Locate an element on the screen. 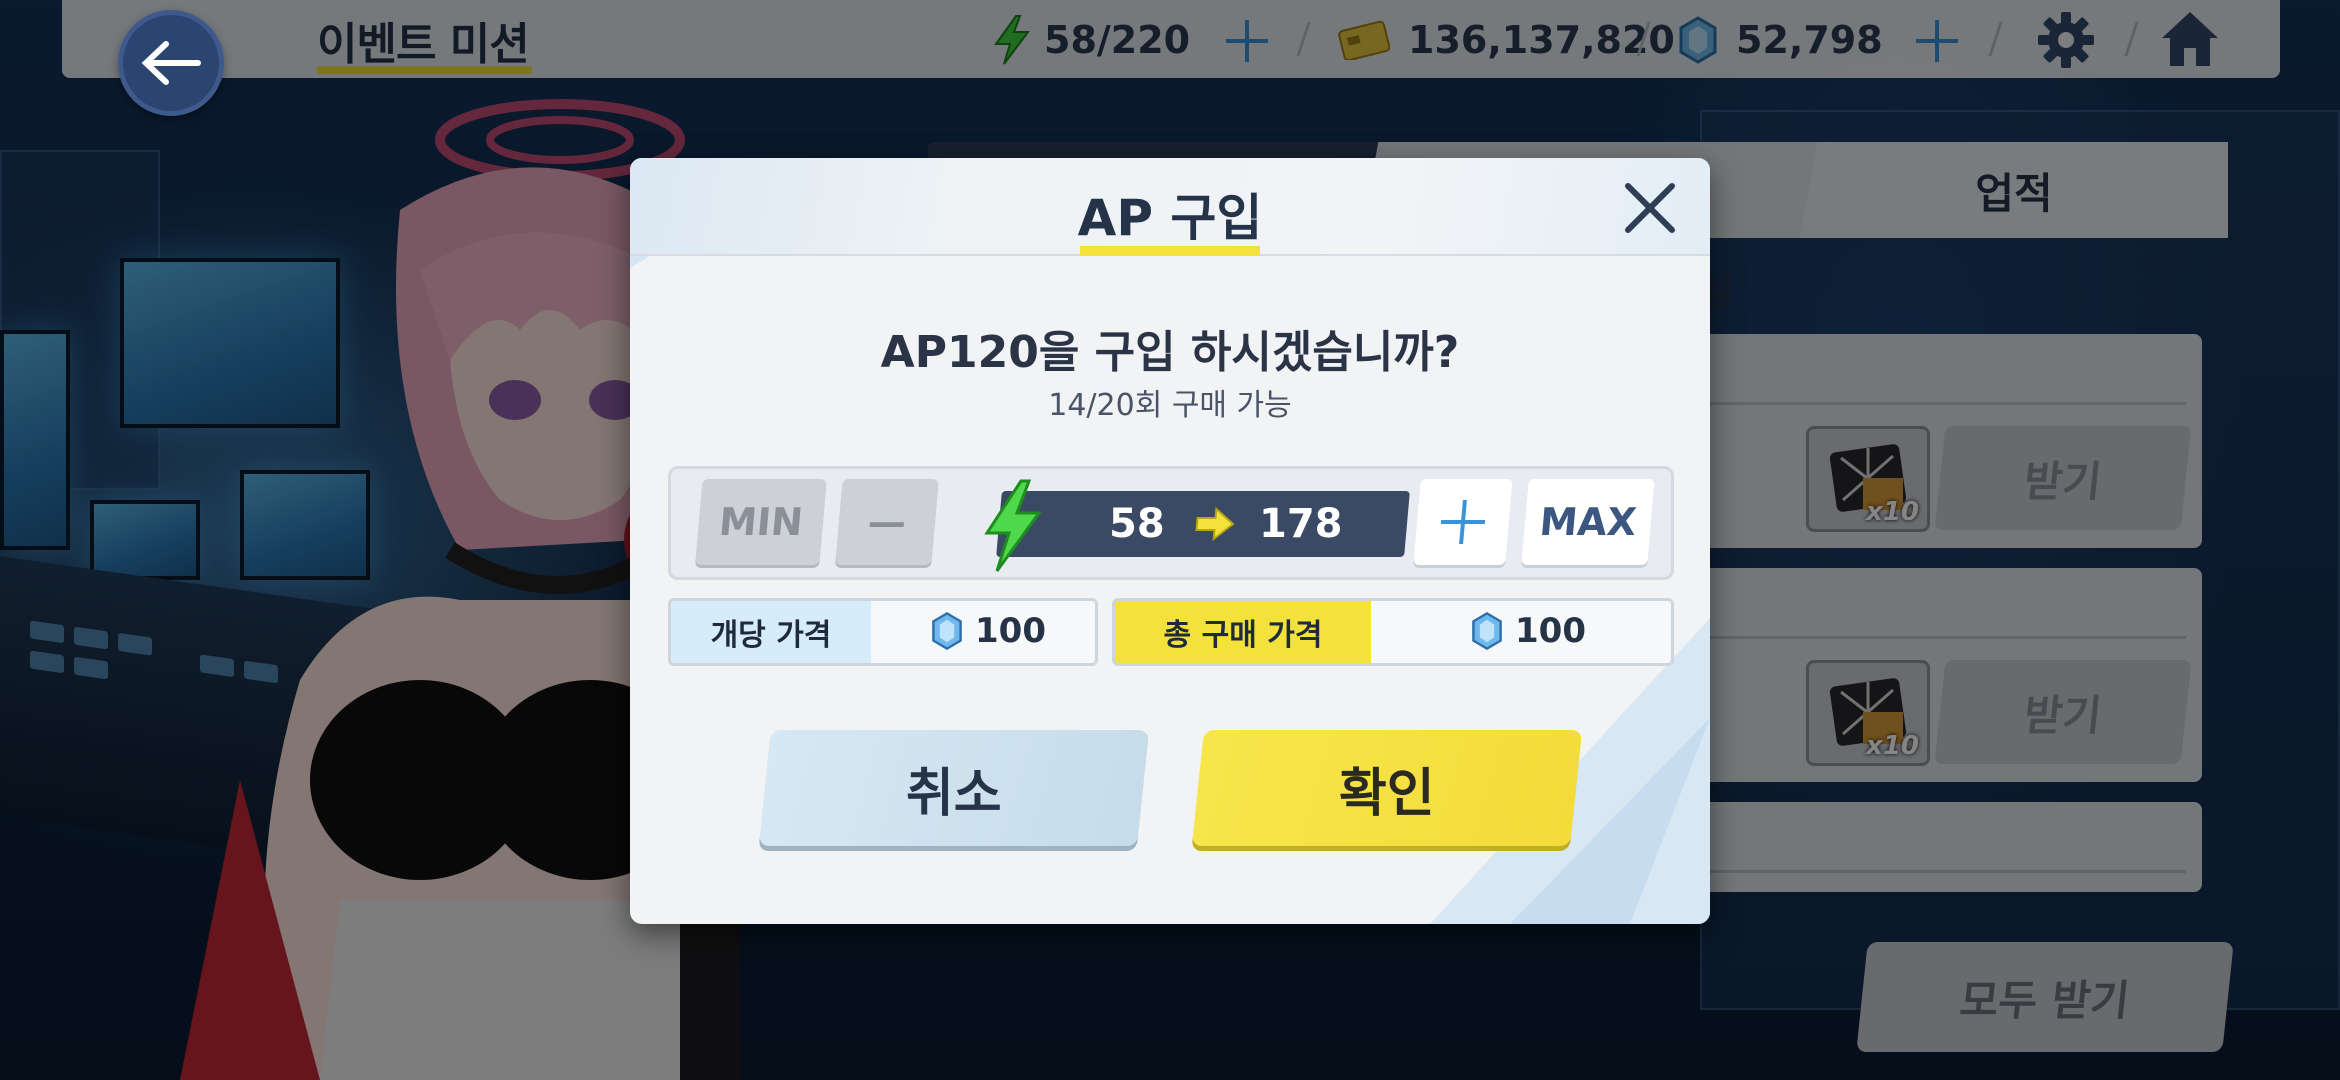 This screenshot has width=2340, height=1080. confirm-label: 확인 is located at coordinates (1387, 793).